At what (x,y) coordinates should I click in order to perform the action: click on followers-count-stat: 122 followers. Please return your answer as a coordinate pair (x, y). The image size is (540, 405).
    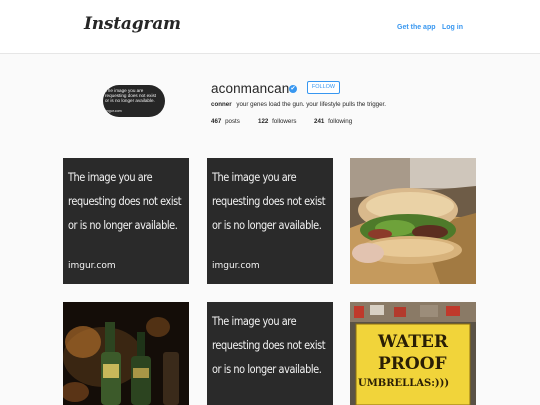
    Looking at the image, I should click on (277, 121).